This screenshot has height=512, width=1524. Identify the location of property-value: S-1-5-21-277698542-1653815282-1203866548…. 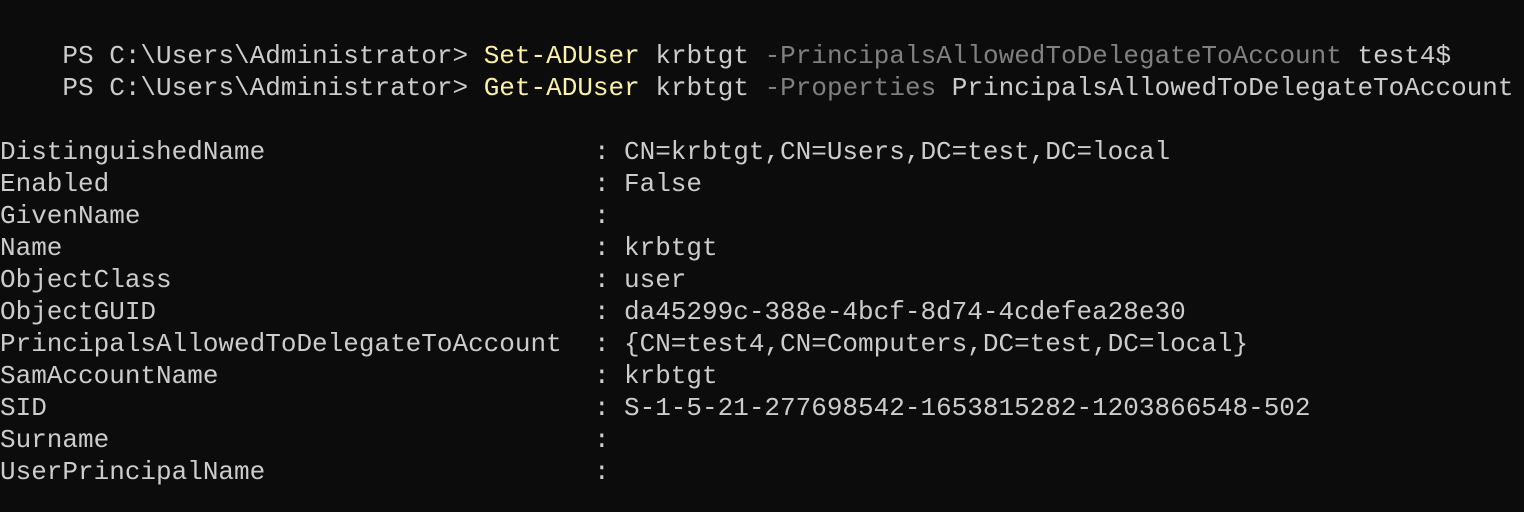
(967, 408).